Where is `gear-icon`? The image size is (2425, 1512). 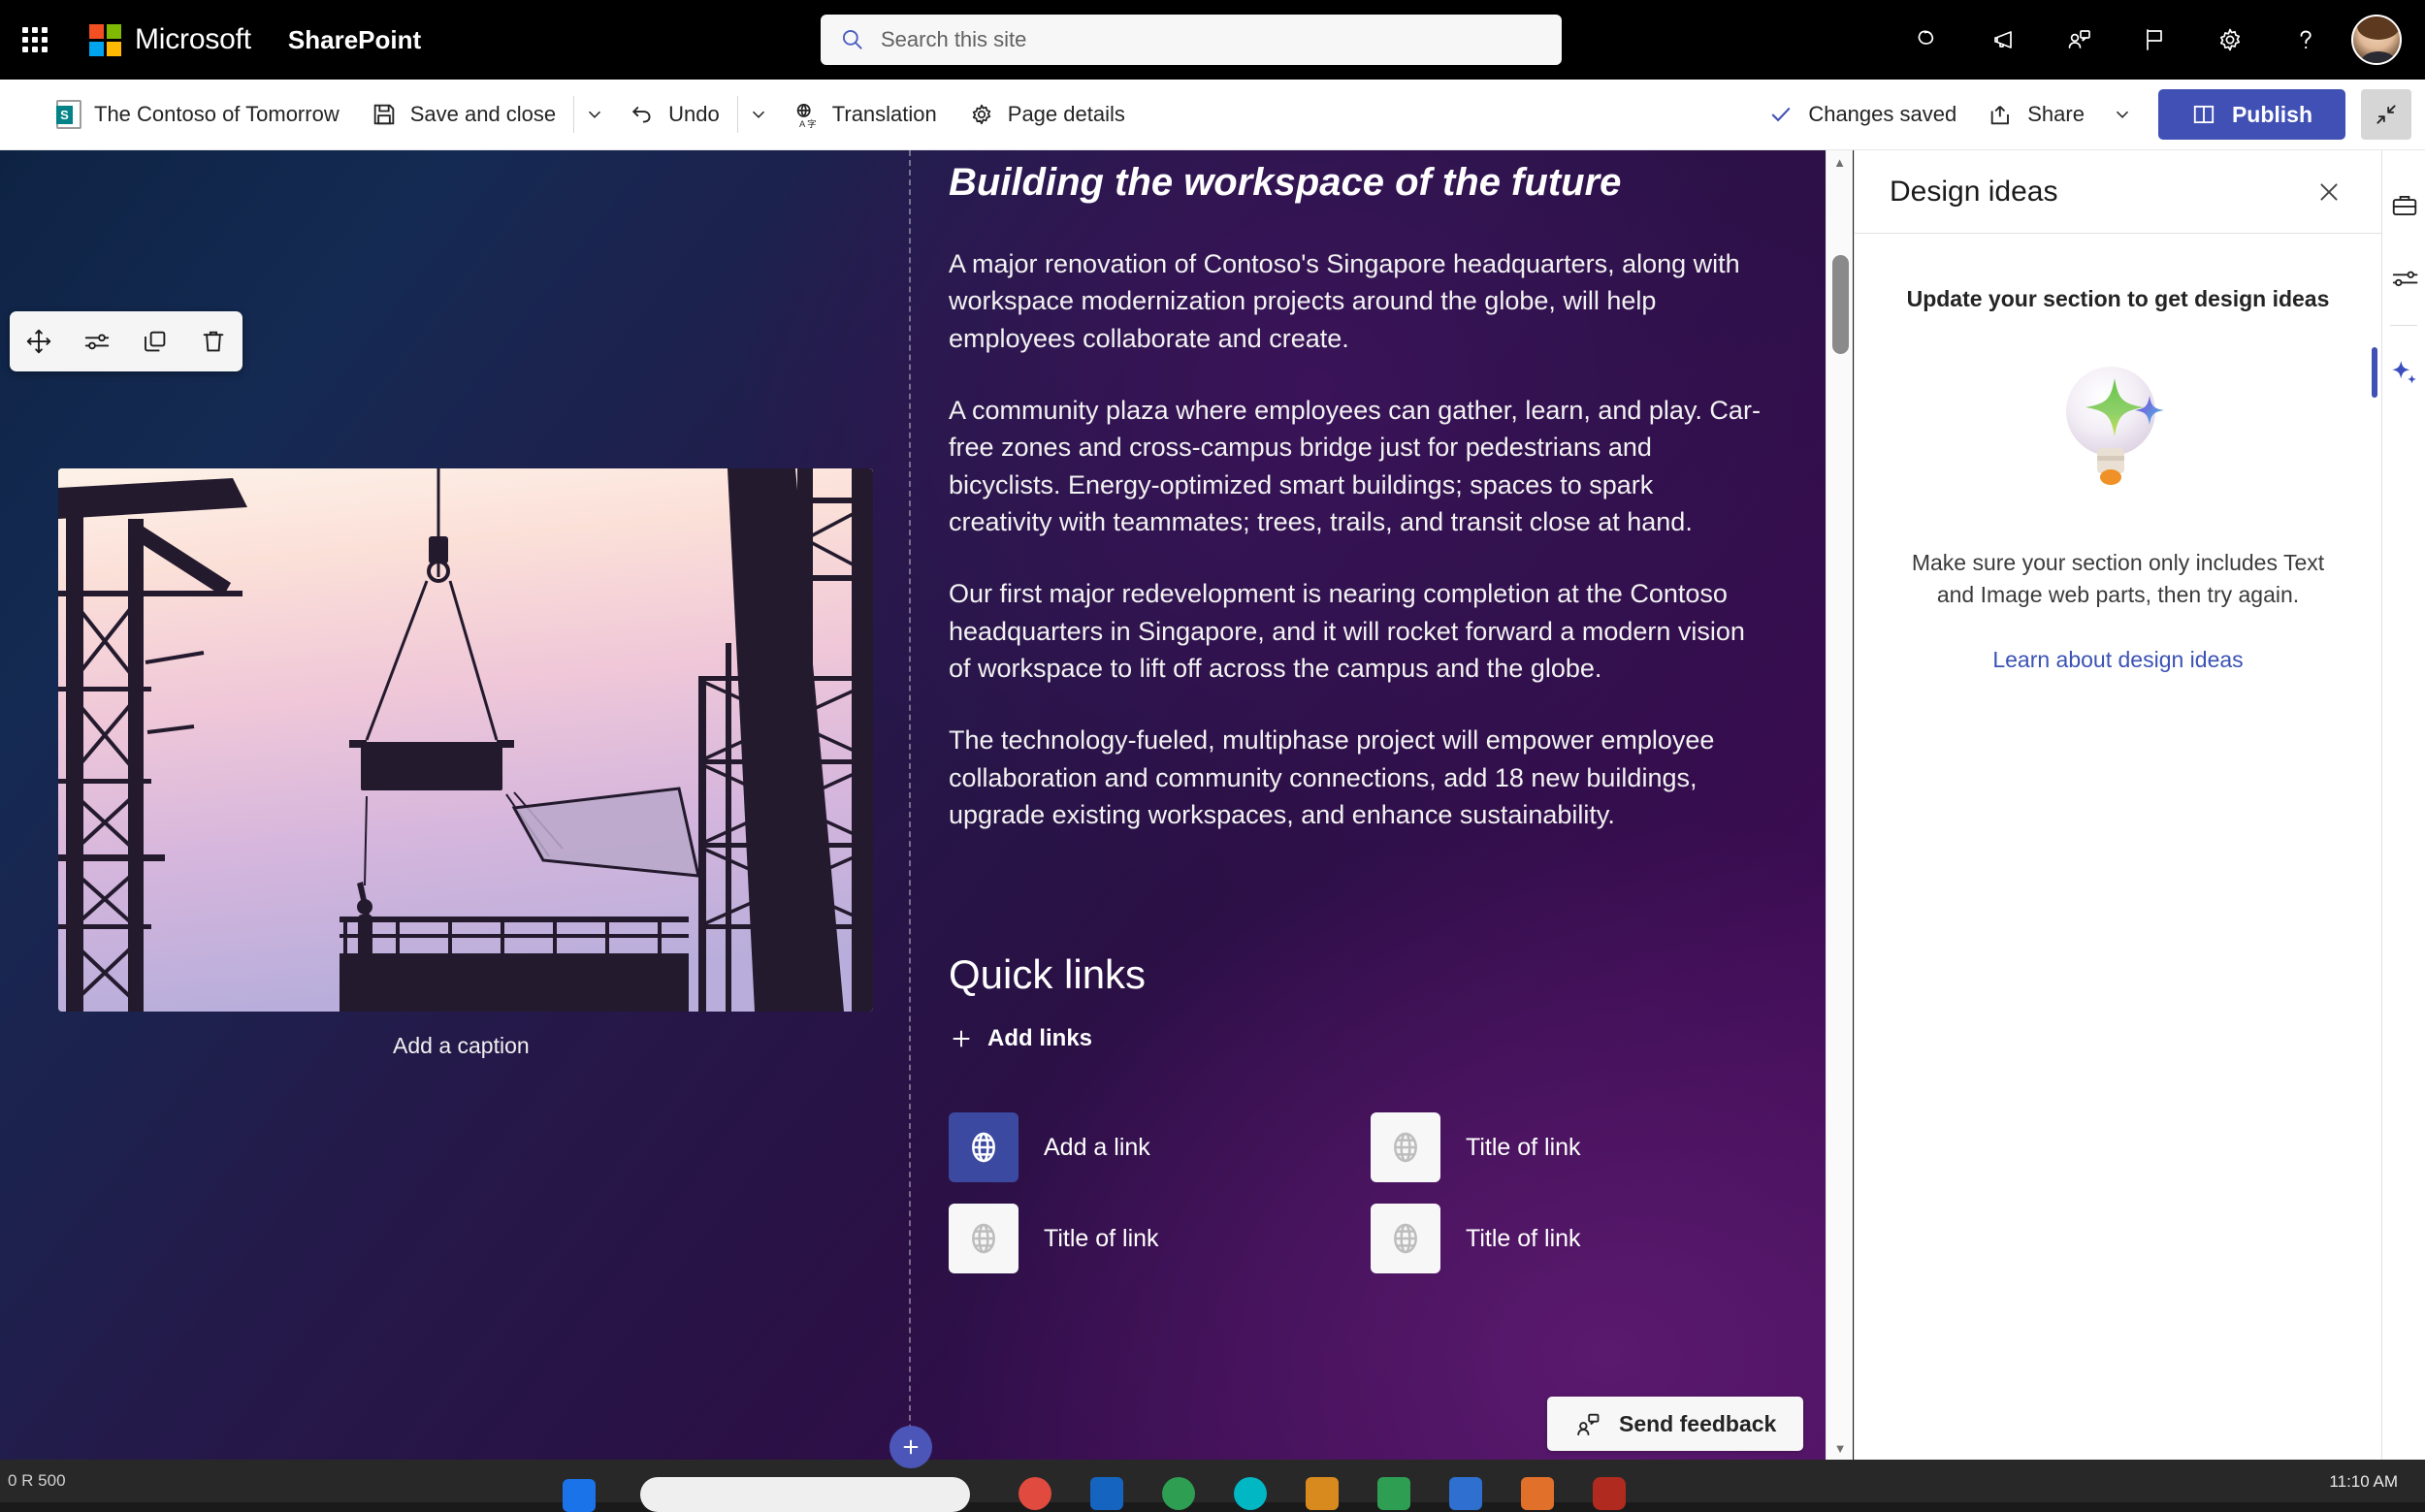
gear-icon is located at coordinates (2230, 40).